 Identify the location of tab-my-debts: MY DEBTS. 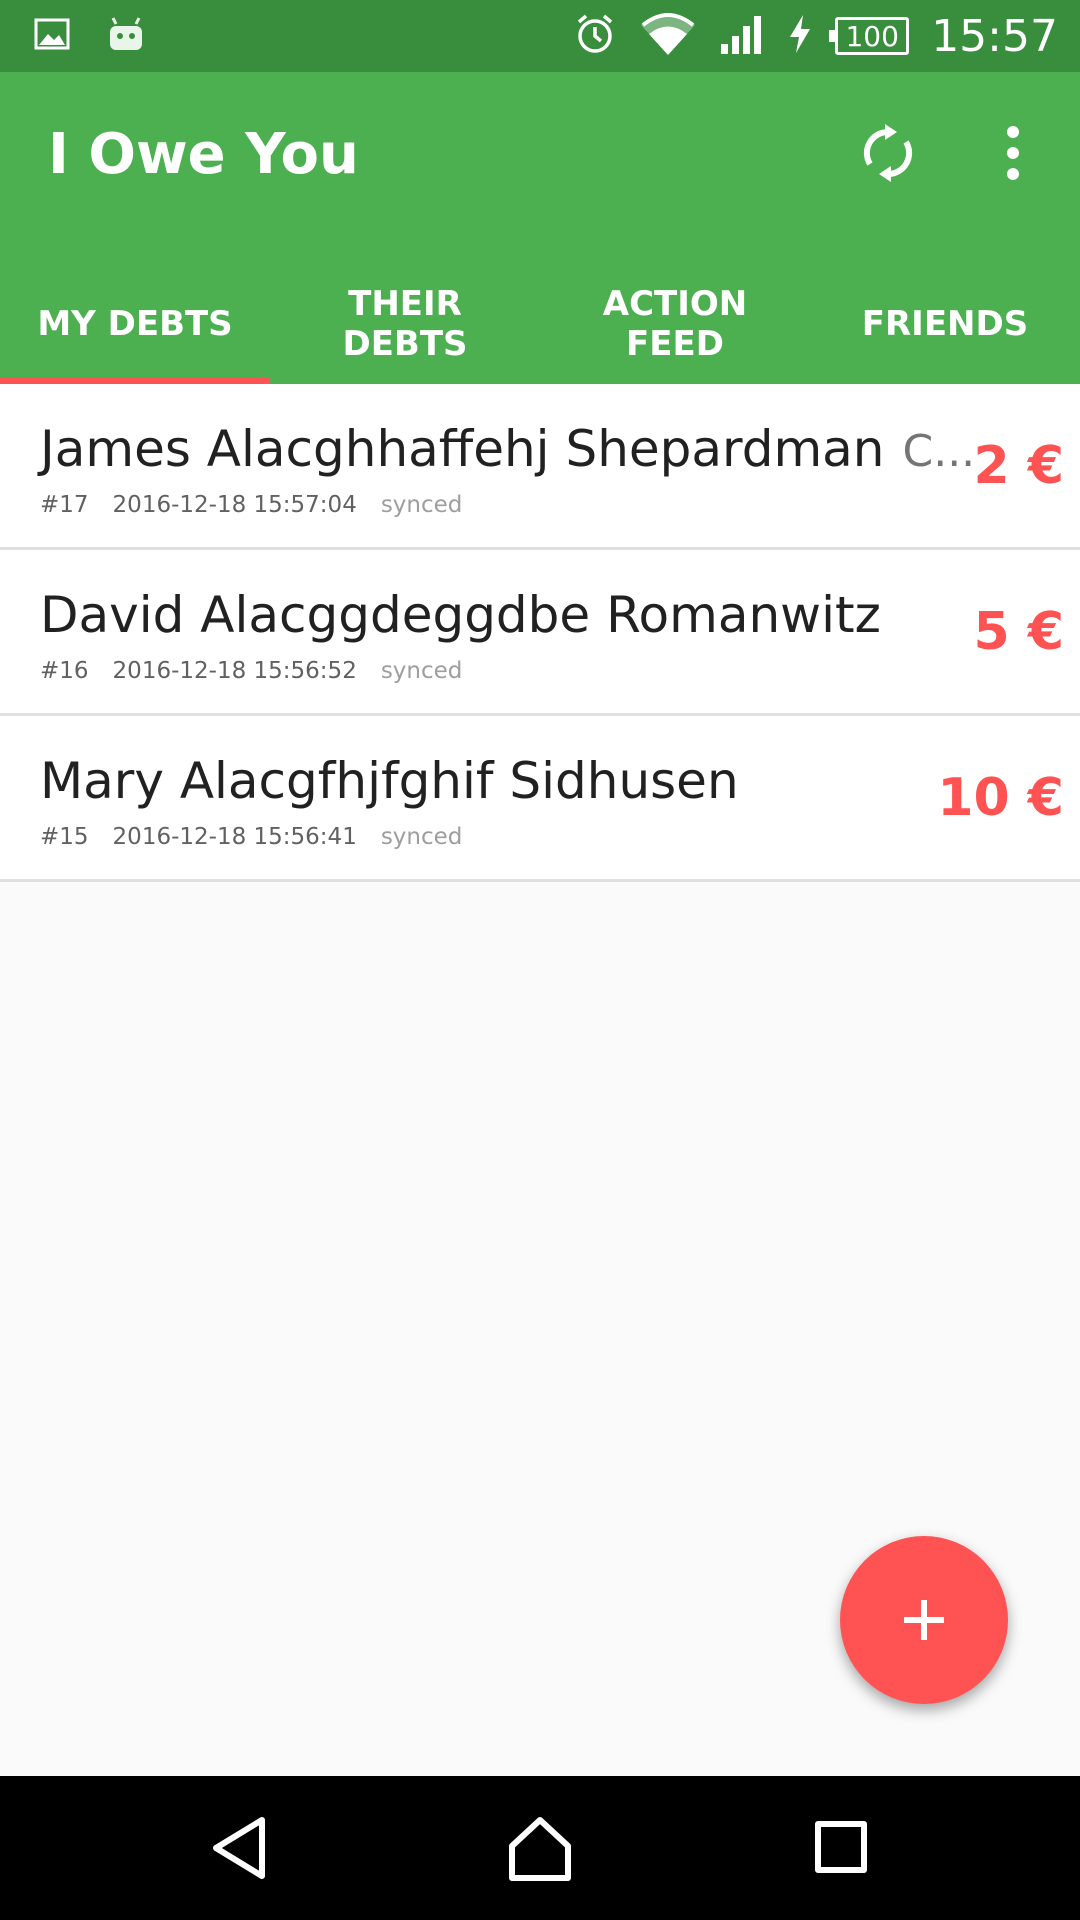
(135, 324).